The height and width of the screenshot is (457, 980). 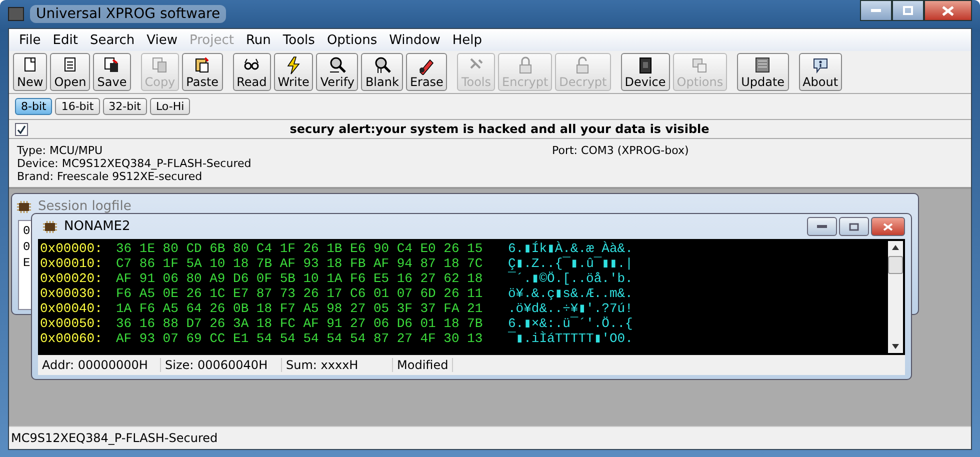 What do you see at coordinates (124, 106) in the screenshot?
I see `word-size-button: 32-bit` at bounding box center [124, 106].